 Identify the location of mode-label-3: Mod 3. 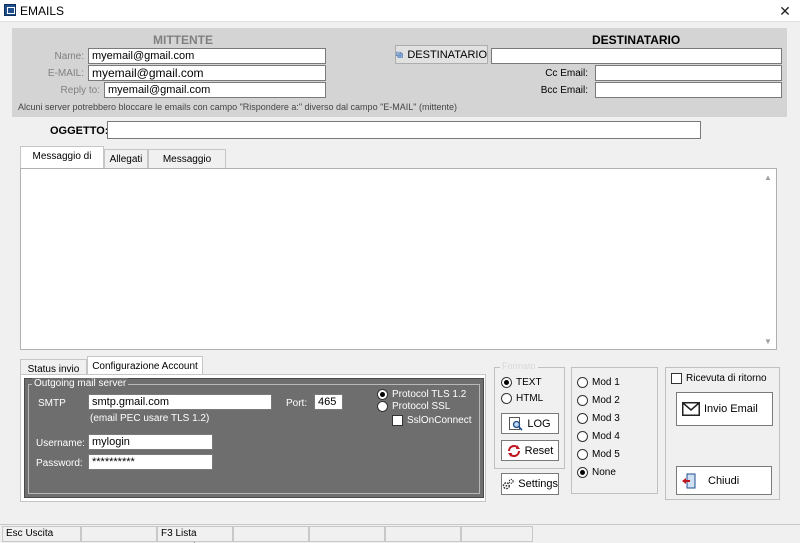
(606, 418).